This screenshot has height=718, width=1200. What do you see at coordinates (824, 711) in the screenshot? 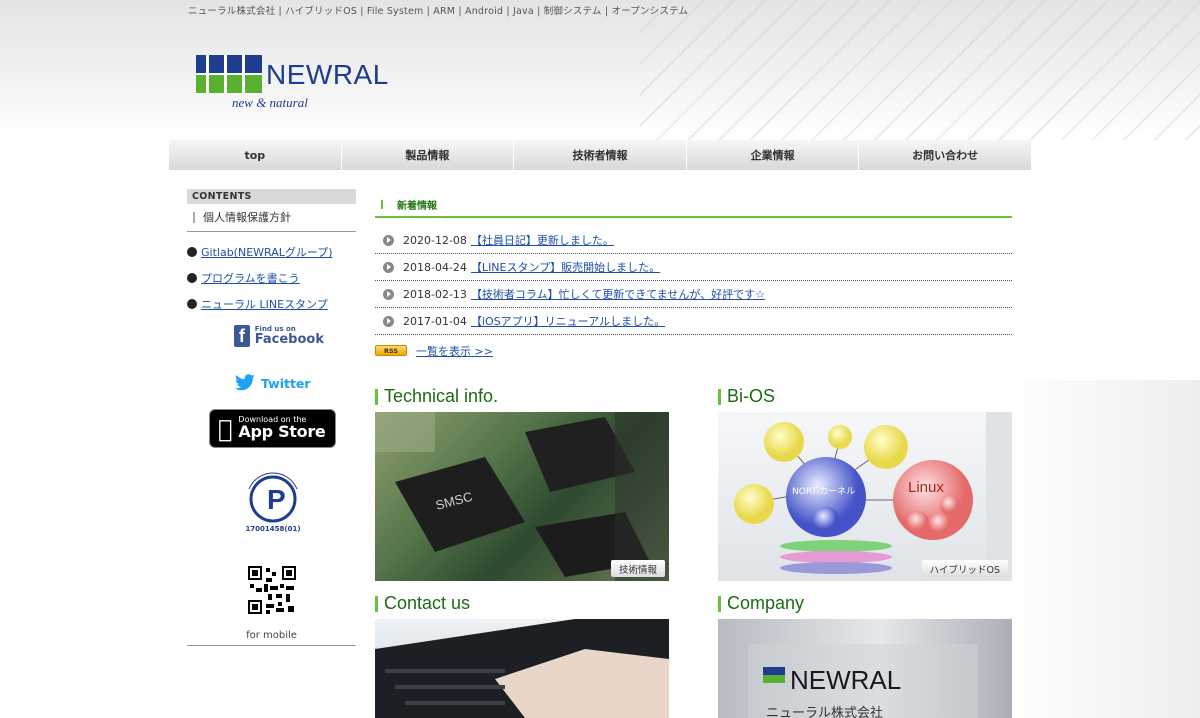
I see `sign-sub-text: ニューラル株式会社` at bounding box center [824, 711].